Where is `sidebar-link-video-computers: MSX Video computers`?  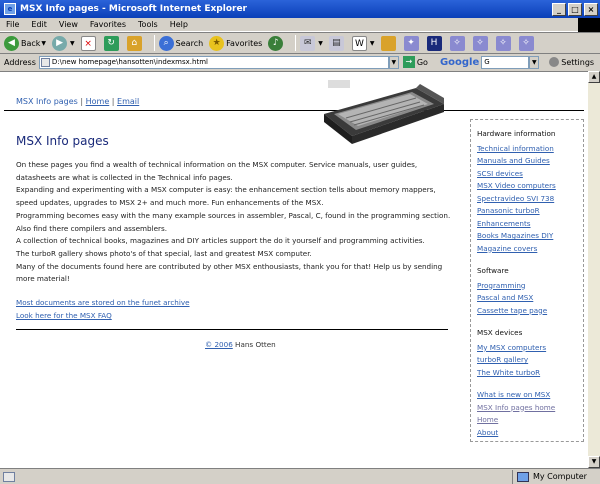 sidebar-link-video-computers: MSX Video computers is located at coordinates (527, 186).